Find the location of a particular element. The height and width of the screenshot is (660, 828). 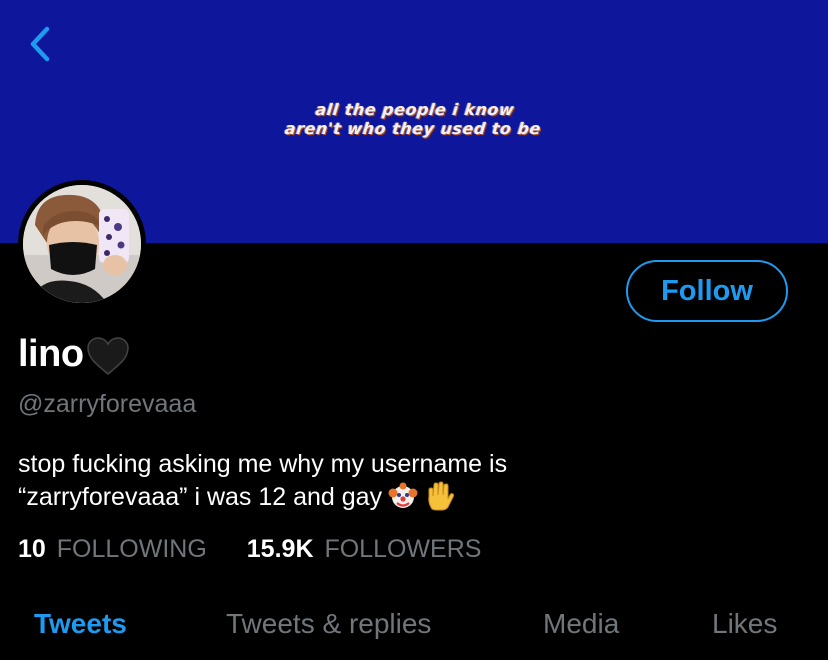

avatar is located at coordinates (82, 244).